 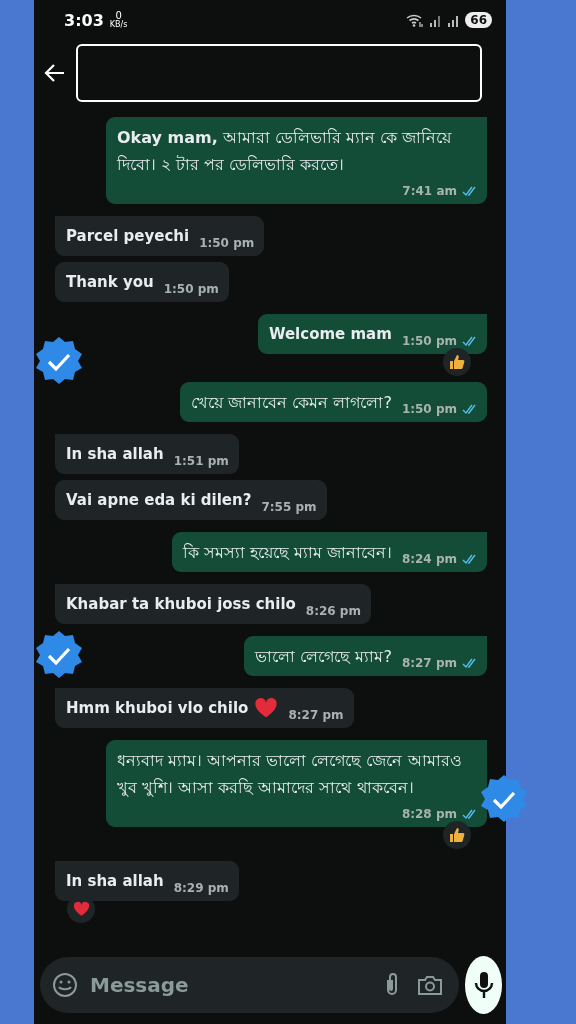 What do you see at coordinates (181, 604) in the screenshot?
I see `message-text: Khabar ta khuboi joss chilo` at bounding box center [181, 604].